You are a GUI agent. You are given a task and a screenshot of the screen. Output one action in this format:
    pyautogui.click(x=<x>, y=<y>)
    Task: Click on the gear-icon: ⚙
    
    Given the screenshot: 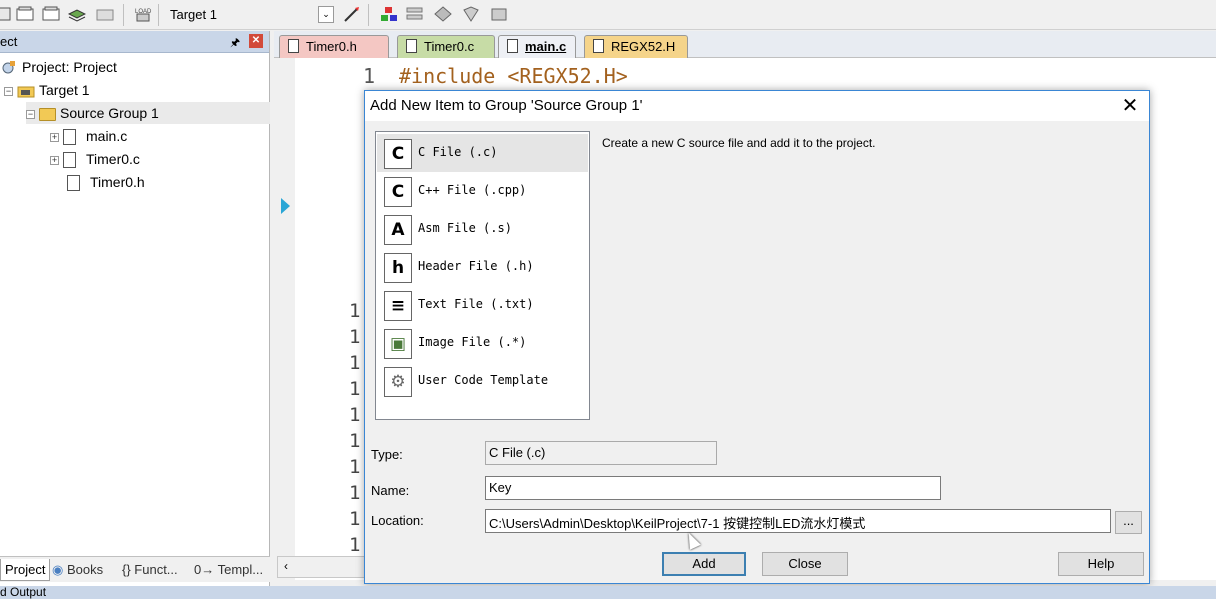 What is the action you would take?
    pyautogui.click(x=398, y=382)
    